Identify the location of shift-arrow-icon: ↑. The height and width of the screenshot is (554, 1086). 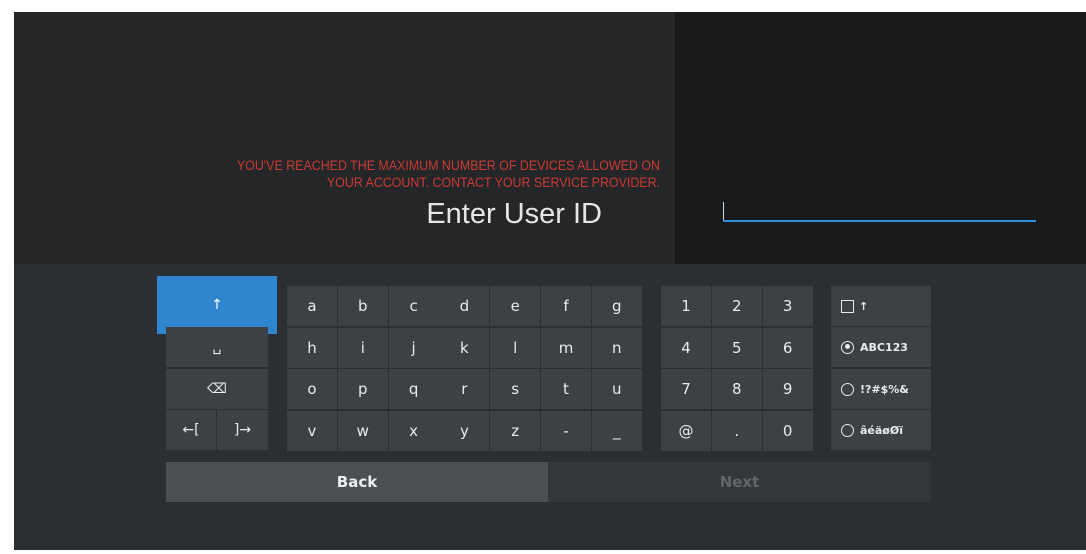
(217, 305).